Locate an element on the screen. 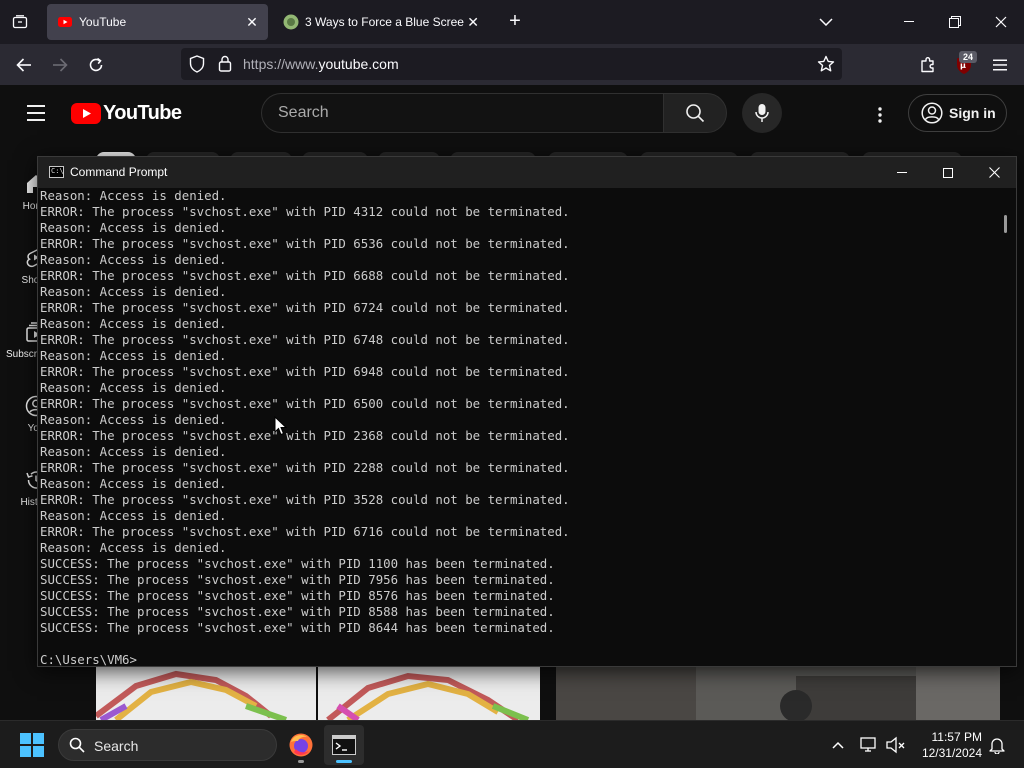 This screenshot has width=1024, height=768. active-indicator is located at coordinates (344, 761).